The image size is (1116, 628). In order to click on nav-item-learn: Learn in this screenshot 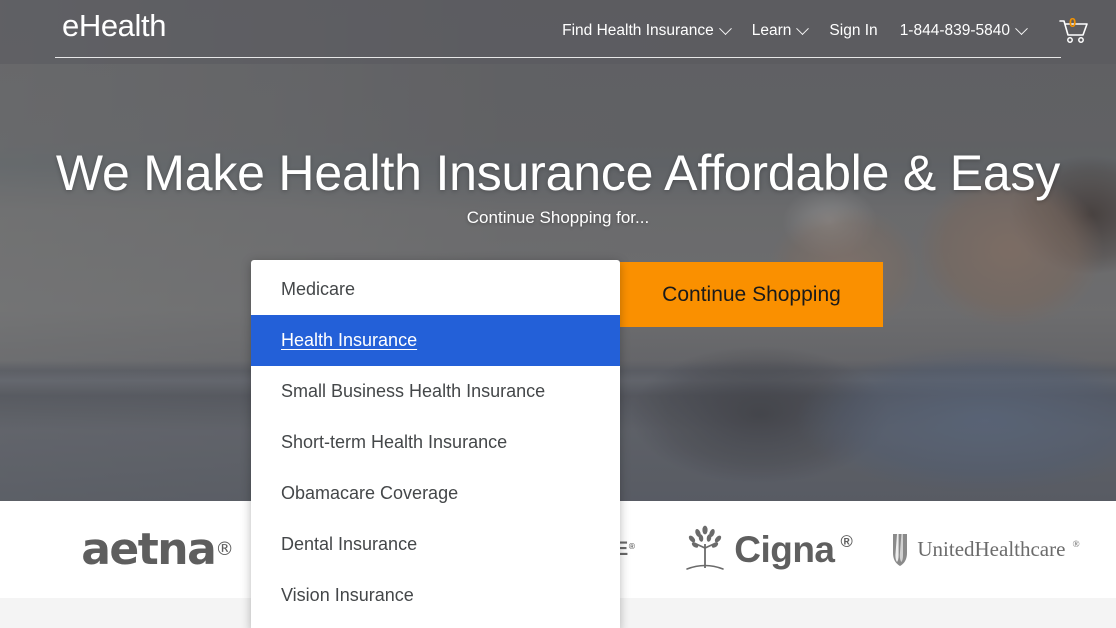, I will do `click(780, 31)`.